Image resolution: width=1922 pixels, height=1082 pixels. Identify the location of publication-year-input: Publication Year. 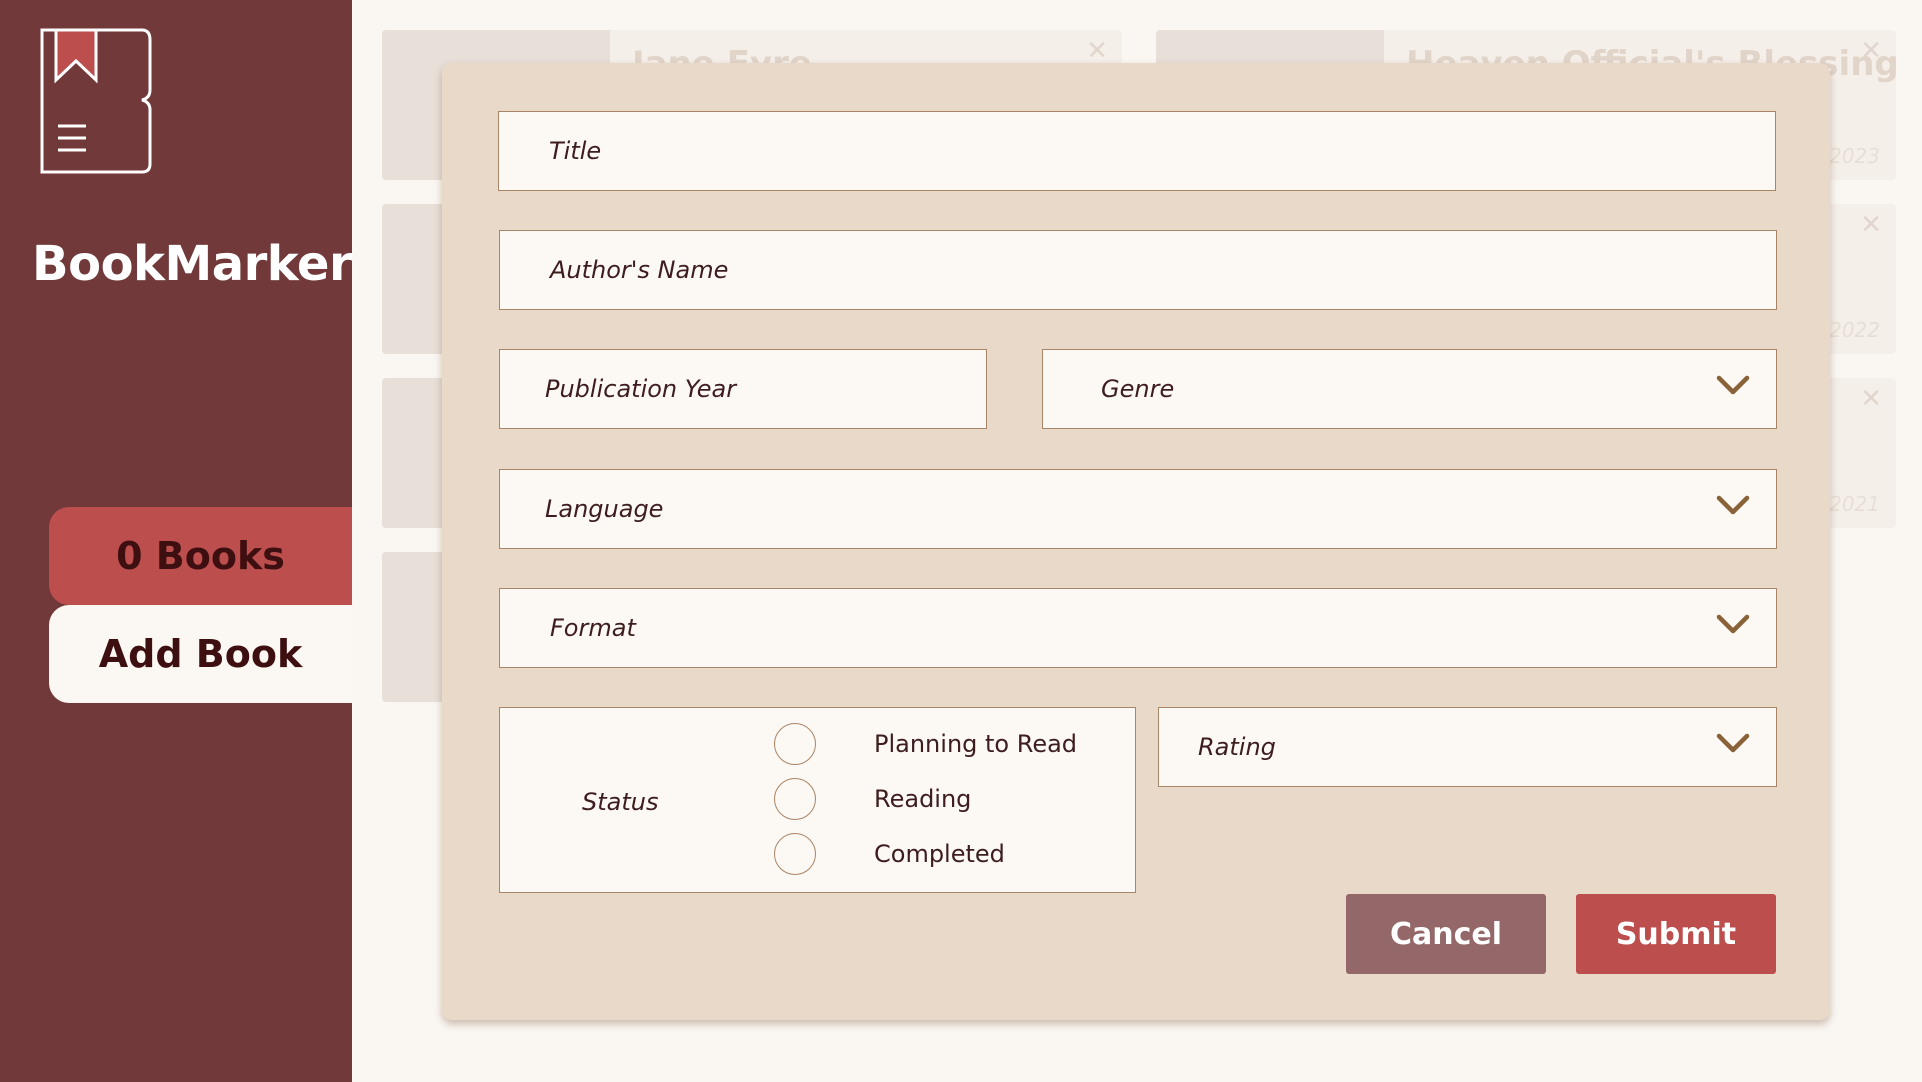
(743, 389).